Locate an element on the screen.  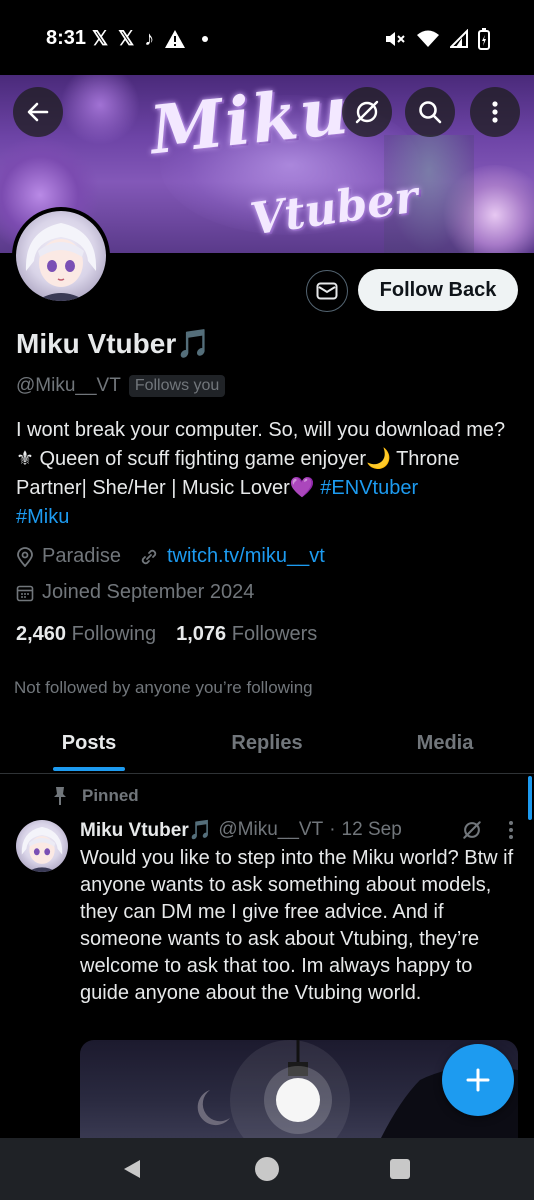
followers-count-link: 1,076 Followers is located at coordinates (246, 634).